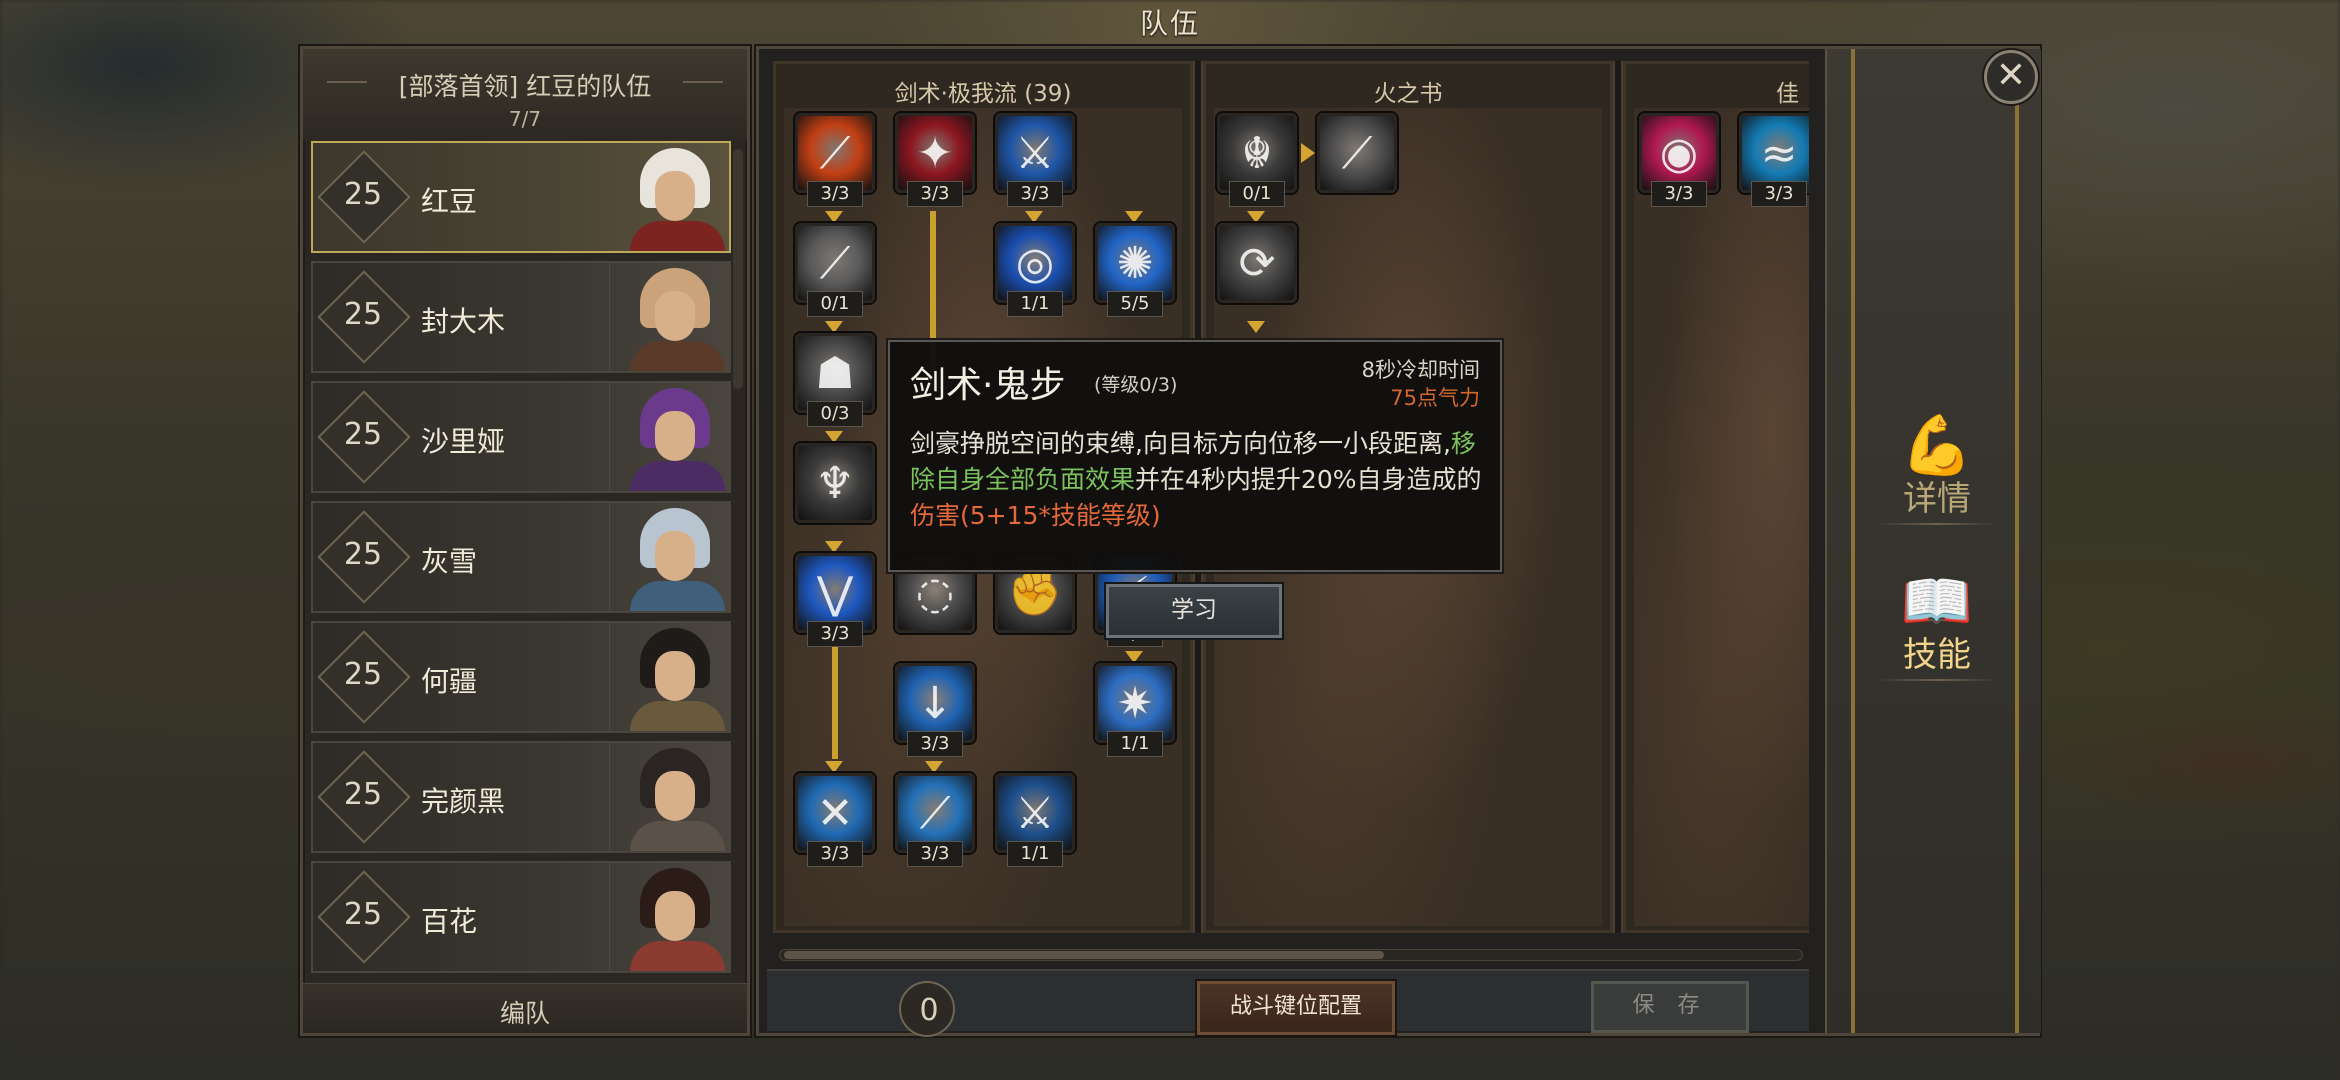 This screenshot has width=2340, height=1080. What do you see at coordinates (524, 1013) in the screenshot?
I see `formation-label: 编队` at bounding box center [524, 1013].